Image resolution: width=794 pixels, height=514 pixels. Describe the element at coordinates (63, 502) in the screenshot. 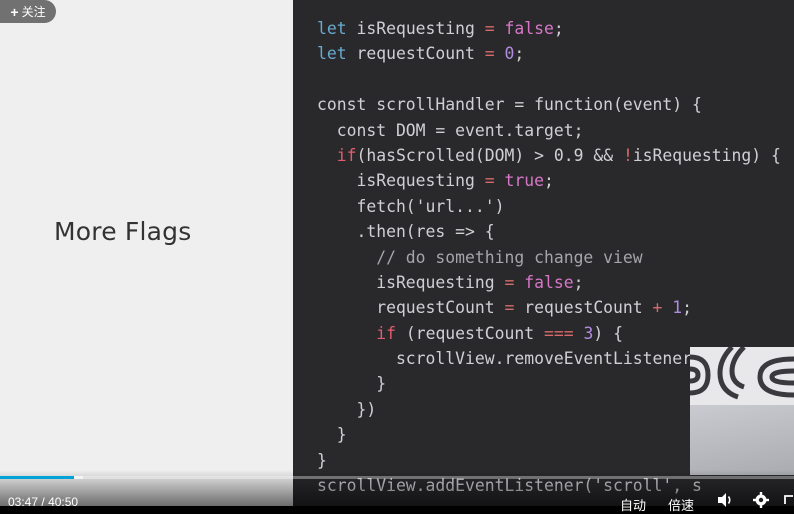

I see `duration: 40:50` at that location.